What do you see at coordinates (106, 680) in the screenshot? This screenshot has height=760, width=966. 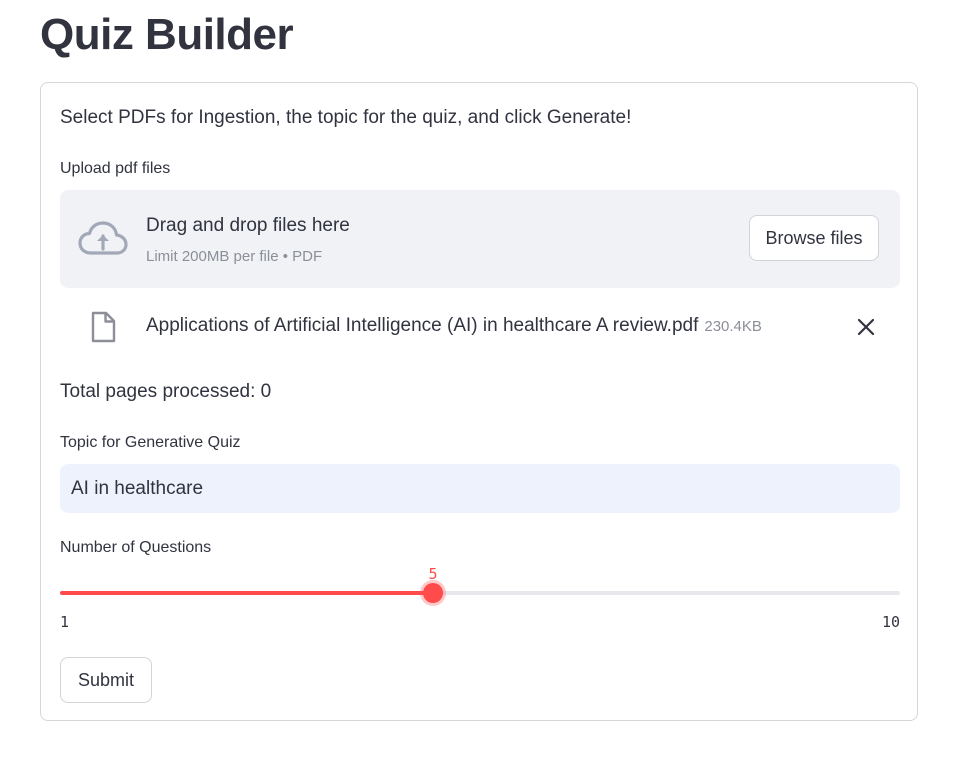 I see `submit-button: Submit` at bounding box center [106, 680].